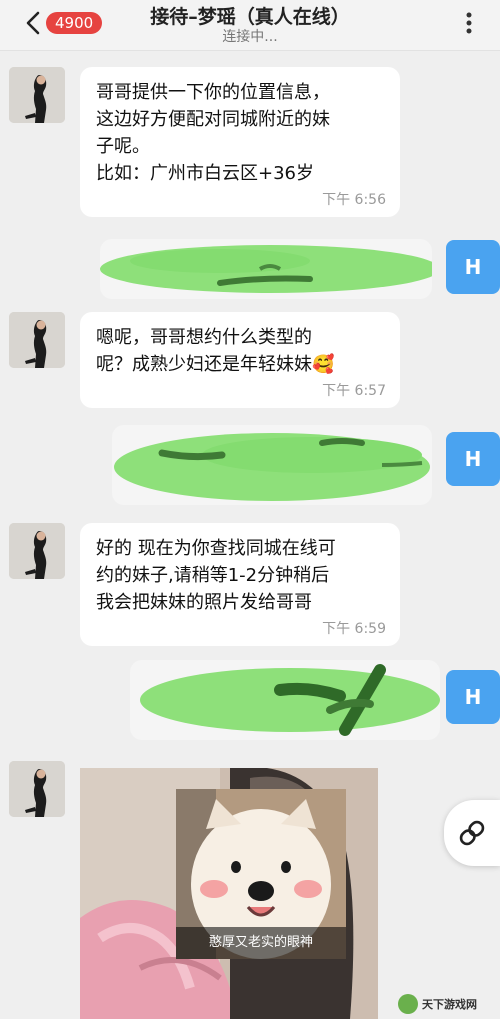 The height and width of the screenshot is (1019, 500). Describe the element at coordinates (354, 629) in the screenshot. I see `message-time: 下午 6:59` at that location.